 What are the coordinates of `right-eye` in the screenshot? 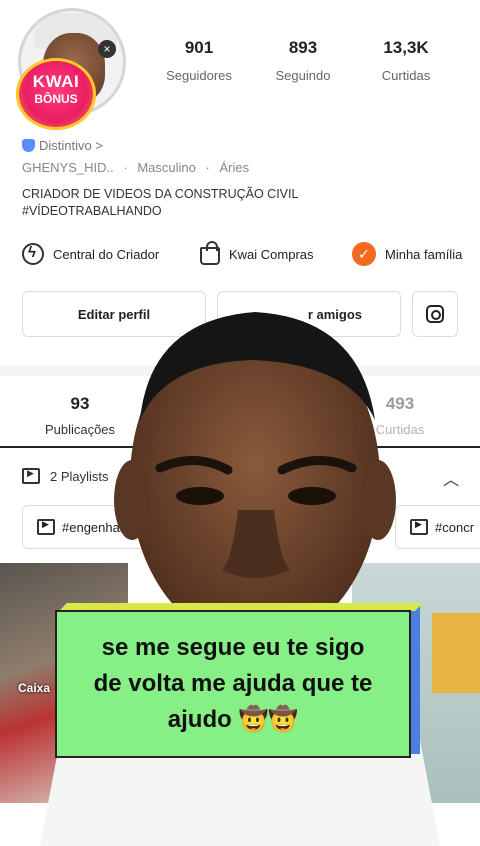 It's located at (312, 496).